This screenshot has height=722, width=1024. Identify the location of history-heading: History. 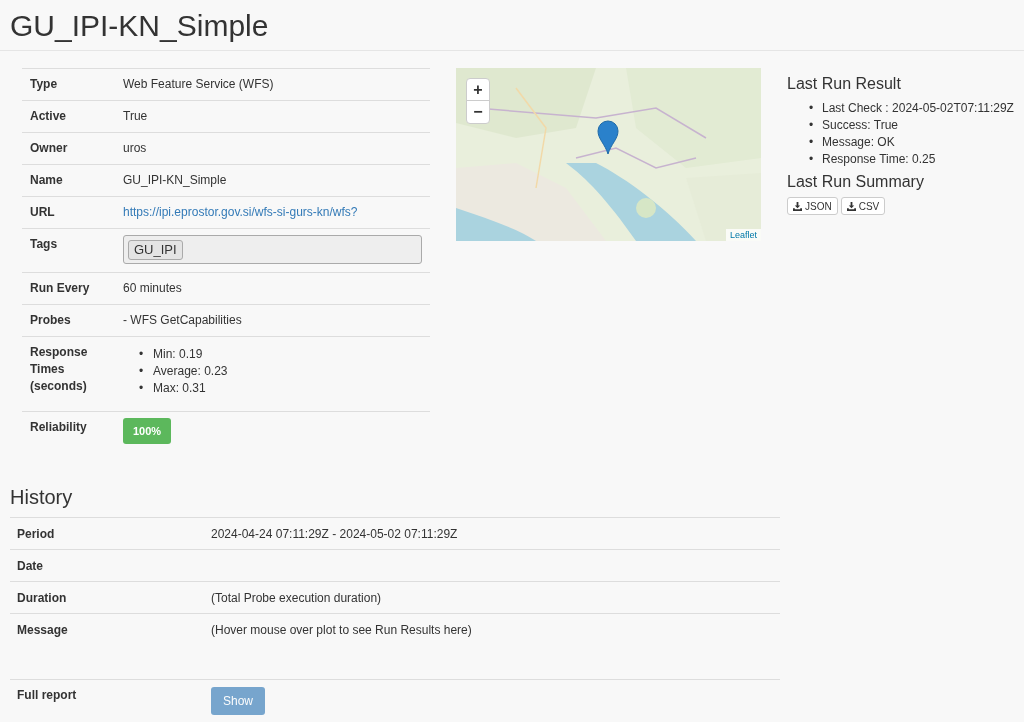
(41, 497).